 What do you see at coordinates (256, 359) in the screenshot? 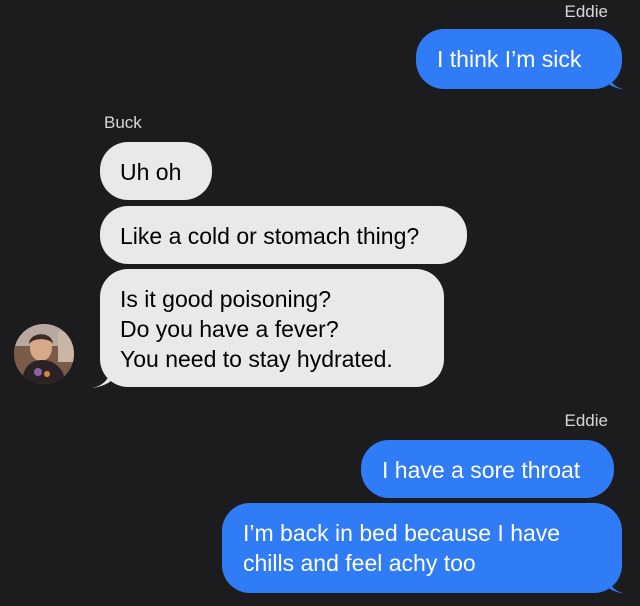
I see `message-text: You need to stay hydrated.` at bounding box center [256, 359].